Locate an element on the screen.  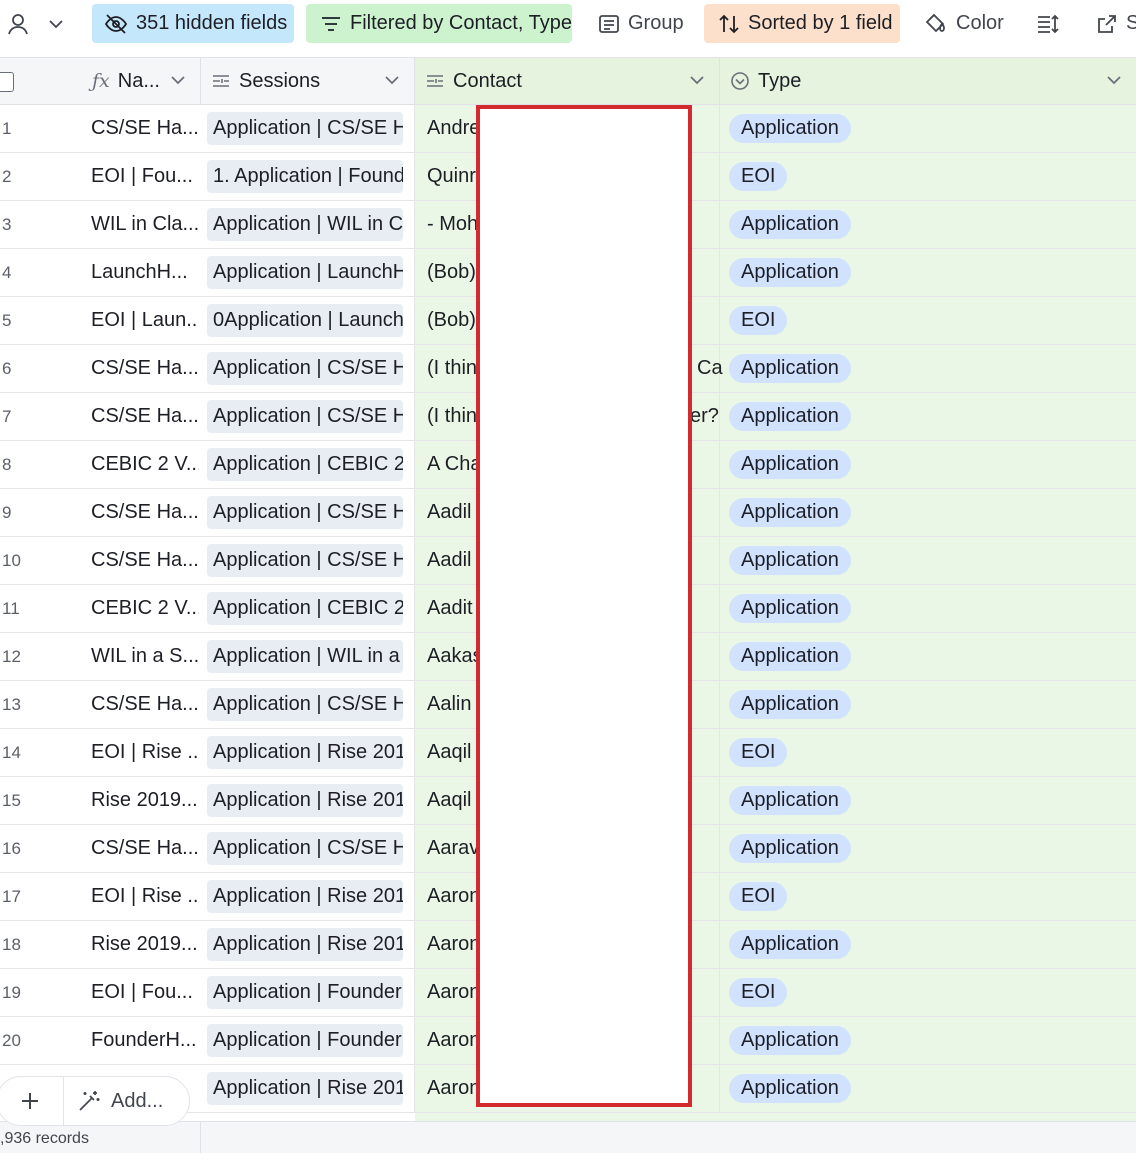
column-header-type: Type is located at coordinates (928, 81).